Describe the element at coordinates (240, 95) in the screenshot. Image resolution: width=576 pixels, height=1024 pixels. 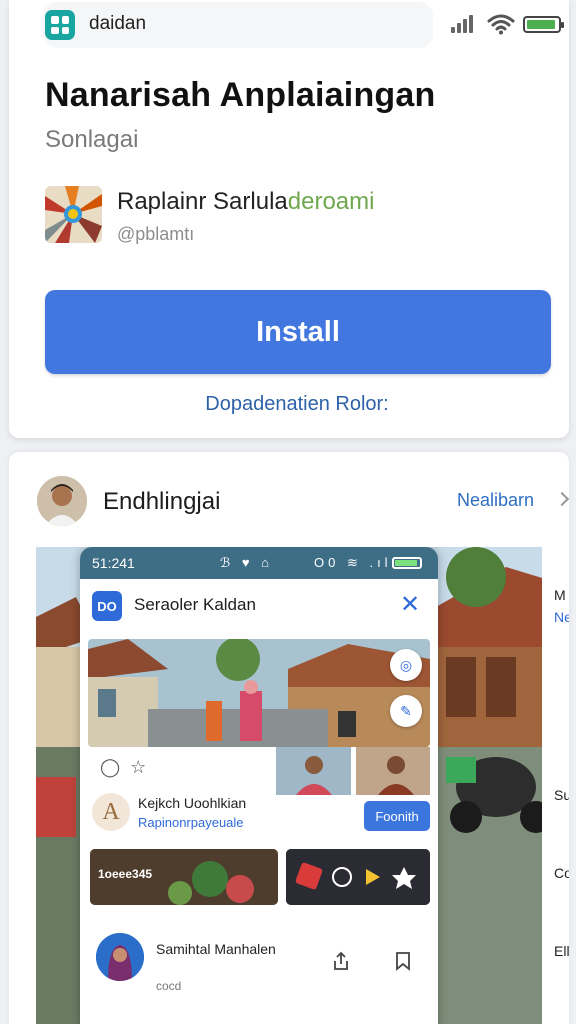
I see `app-title: Nanarisah Anplaiaingan` at that location.